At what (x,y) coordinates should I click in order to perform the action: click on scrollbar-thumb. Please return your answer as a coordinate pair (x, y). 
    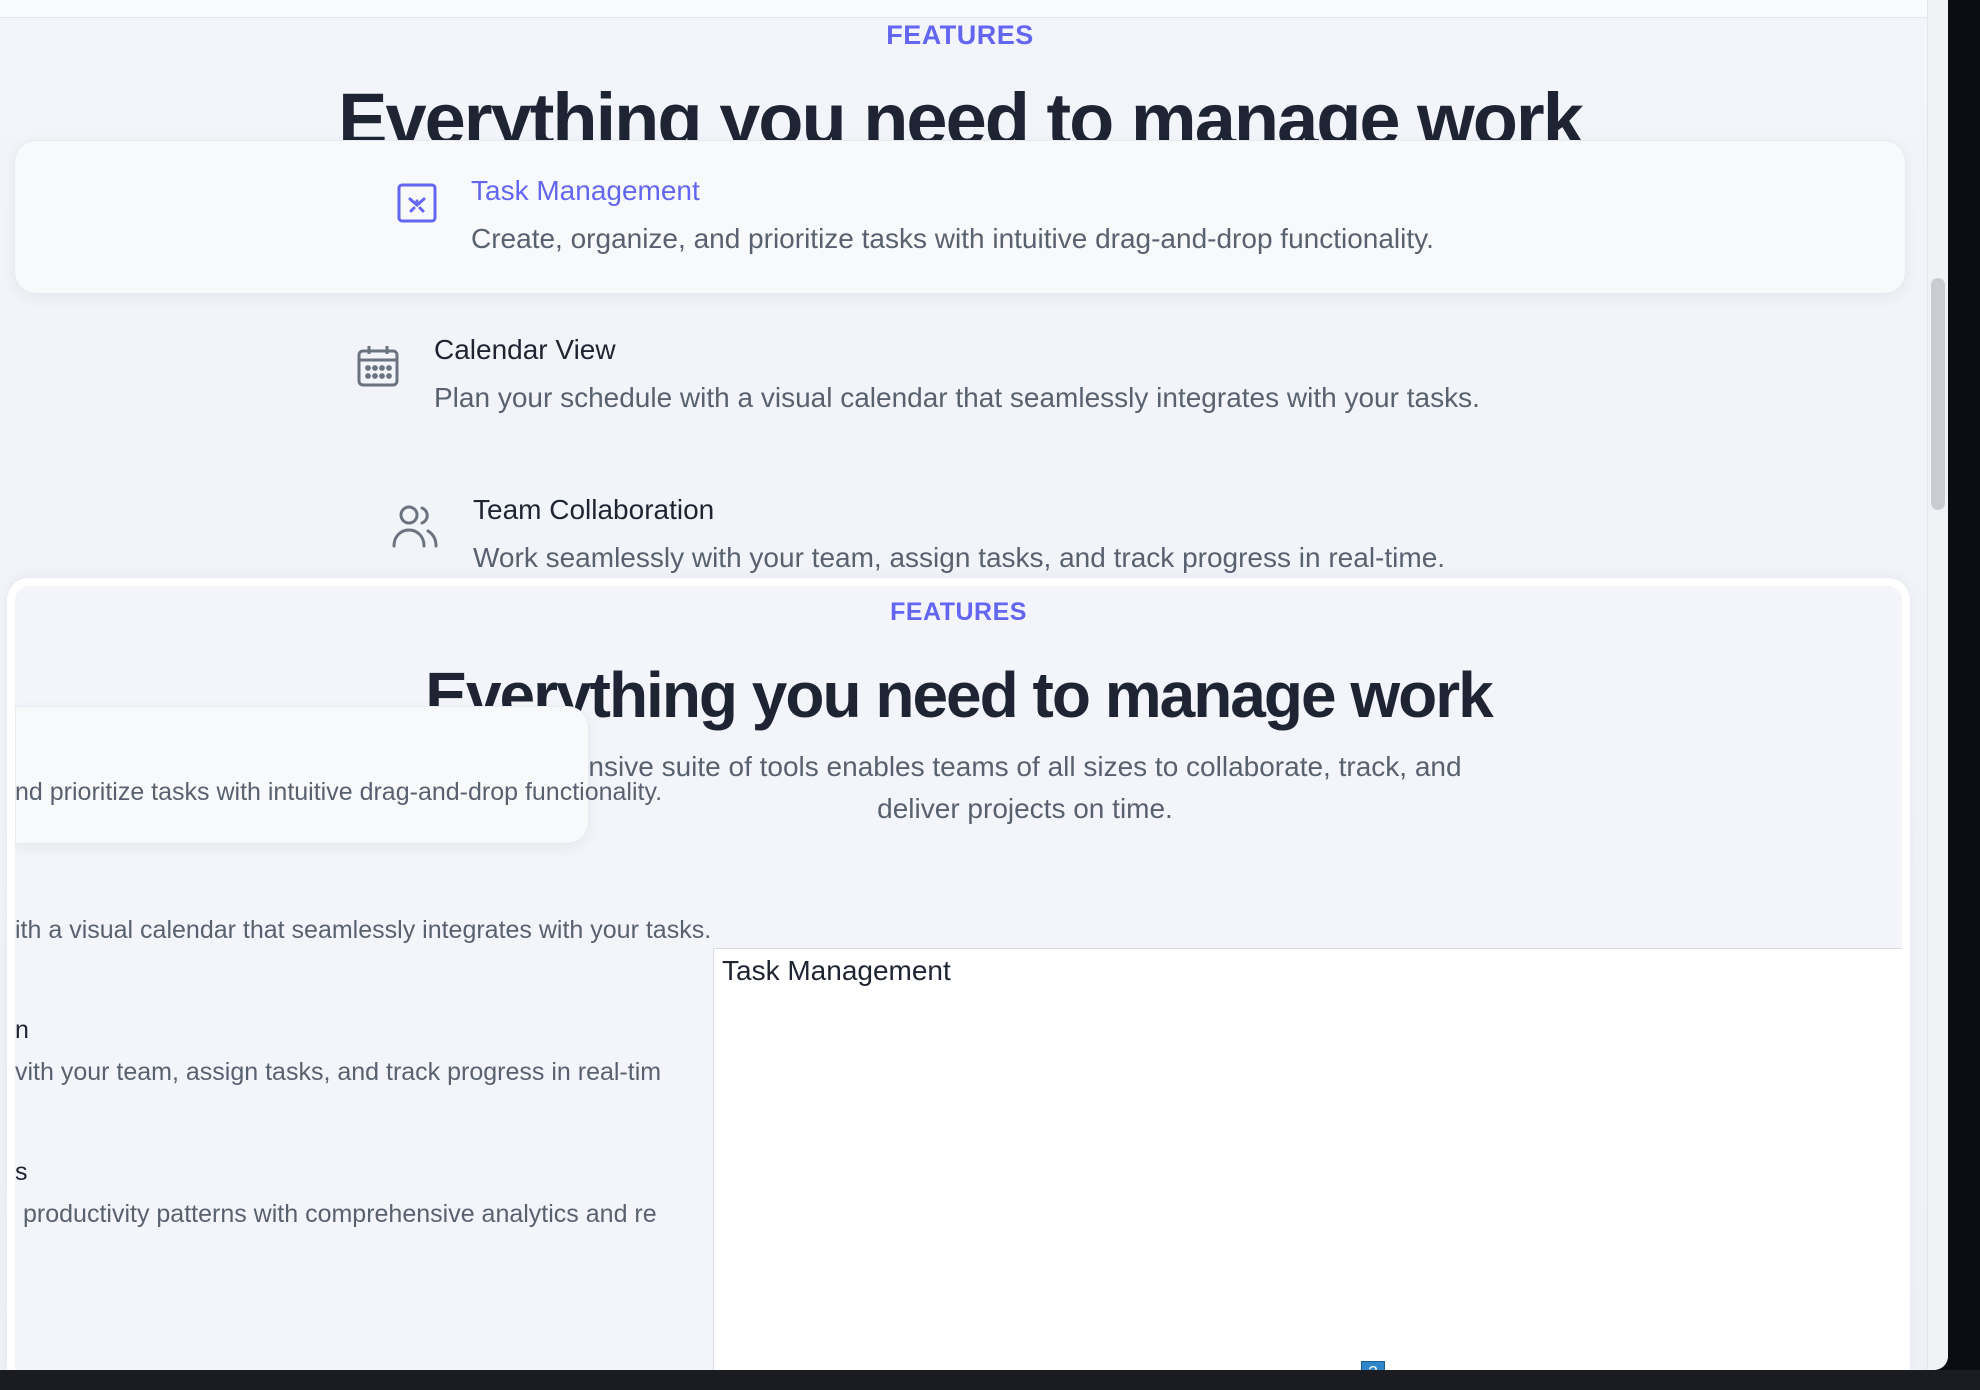
    Looking at the image, I should click on (1938, 394).